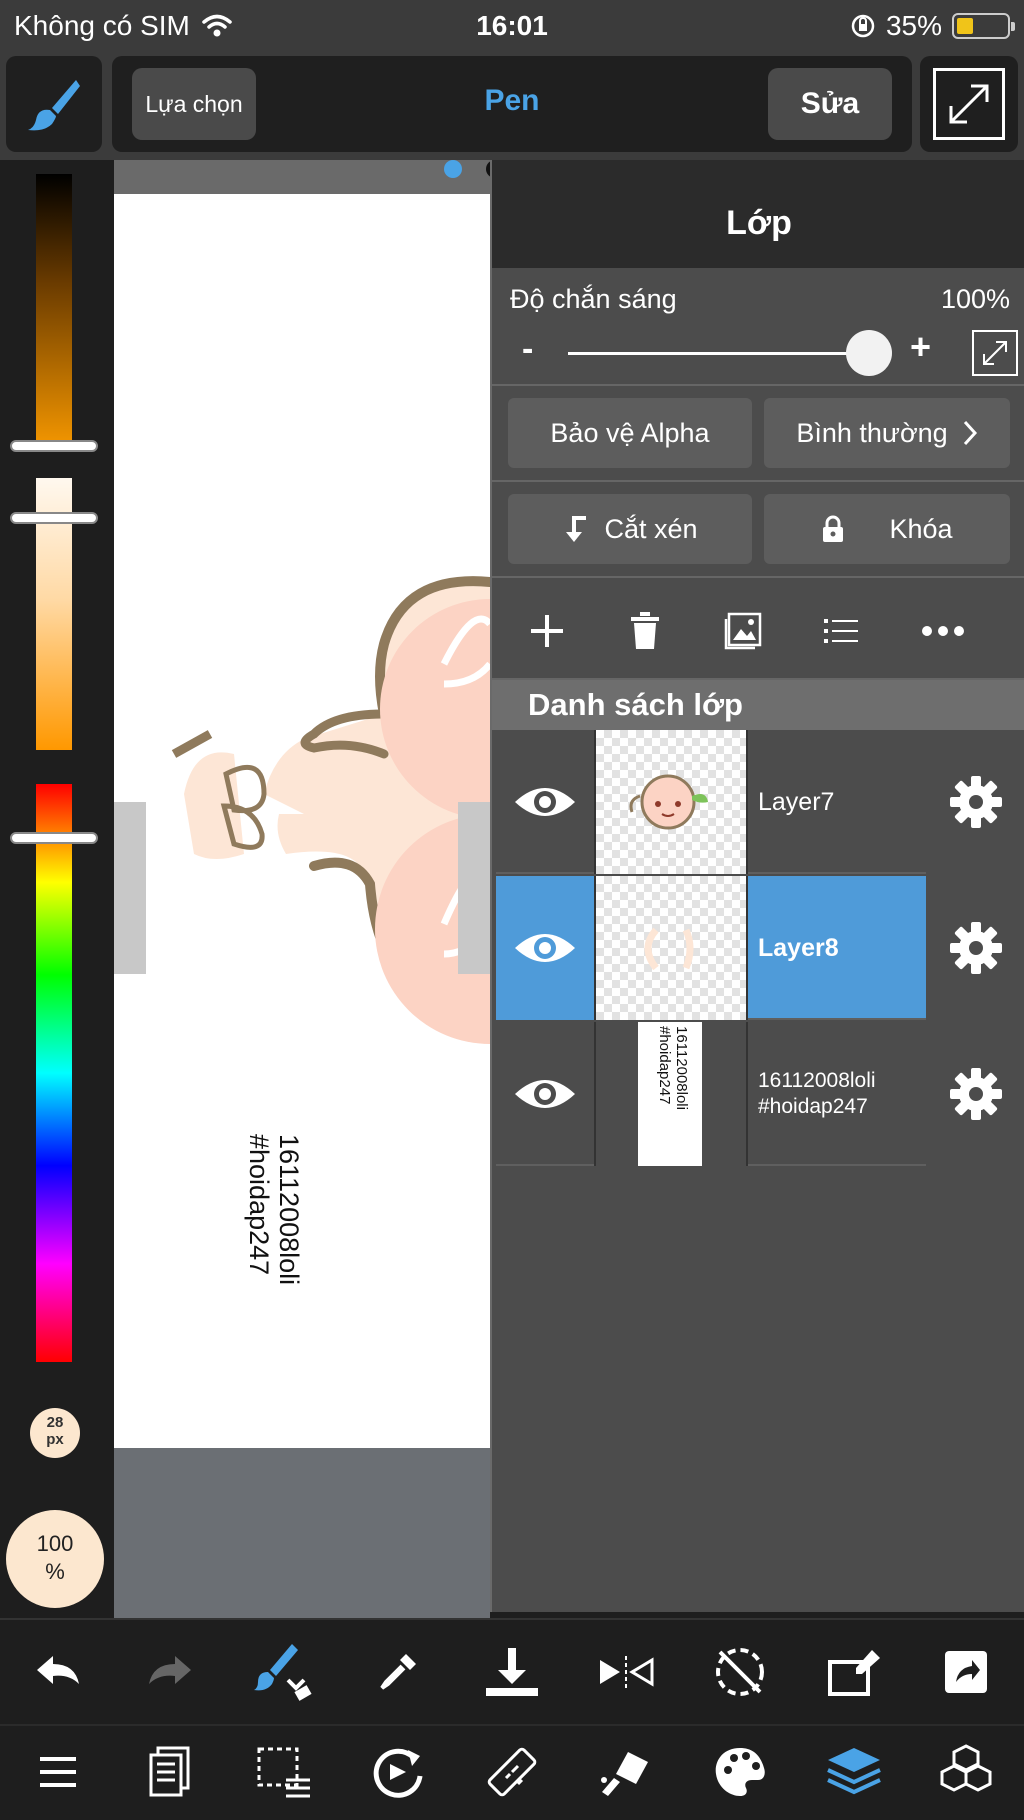 Image resolution: width=1024 pixels, height=1820 pixels. What do you see at coordinates (970, 433) in the screenshot?
I see `chevron-right-icon` at bounding box center [970, 433].